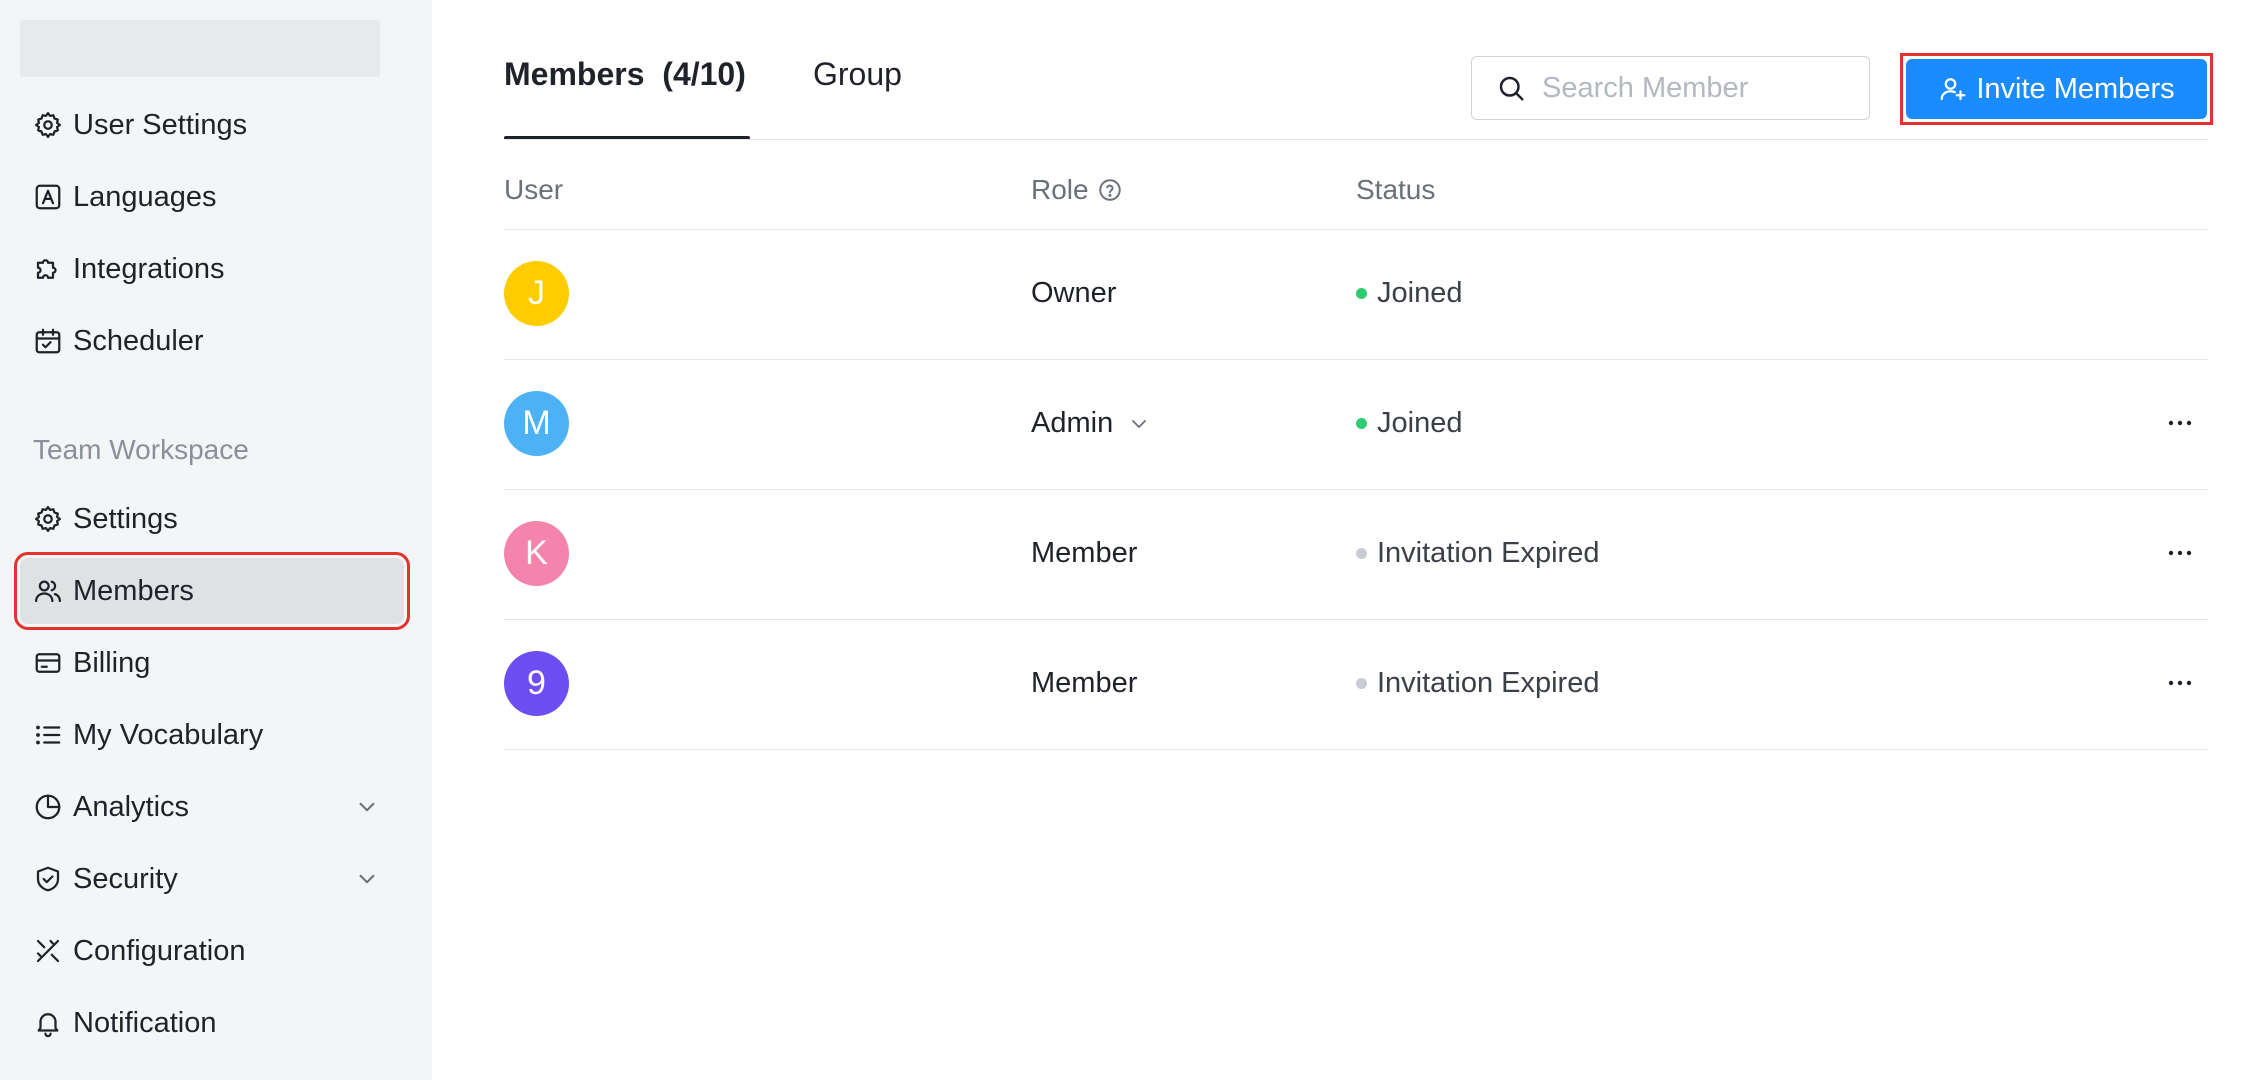 The width and height of the screenshot is (2268, 1080). Describe the element at coordinates (48, 341) in the screenshot. I see `calendar-icon` at that location.